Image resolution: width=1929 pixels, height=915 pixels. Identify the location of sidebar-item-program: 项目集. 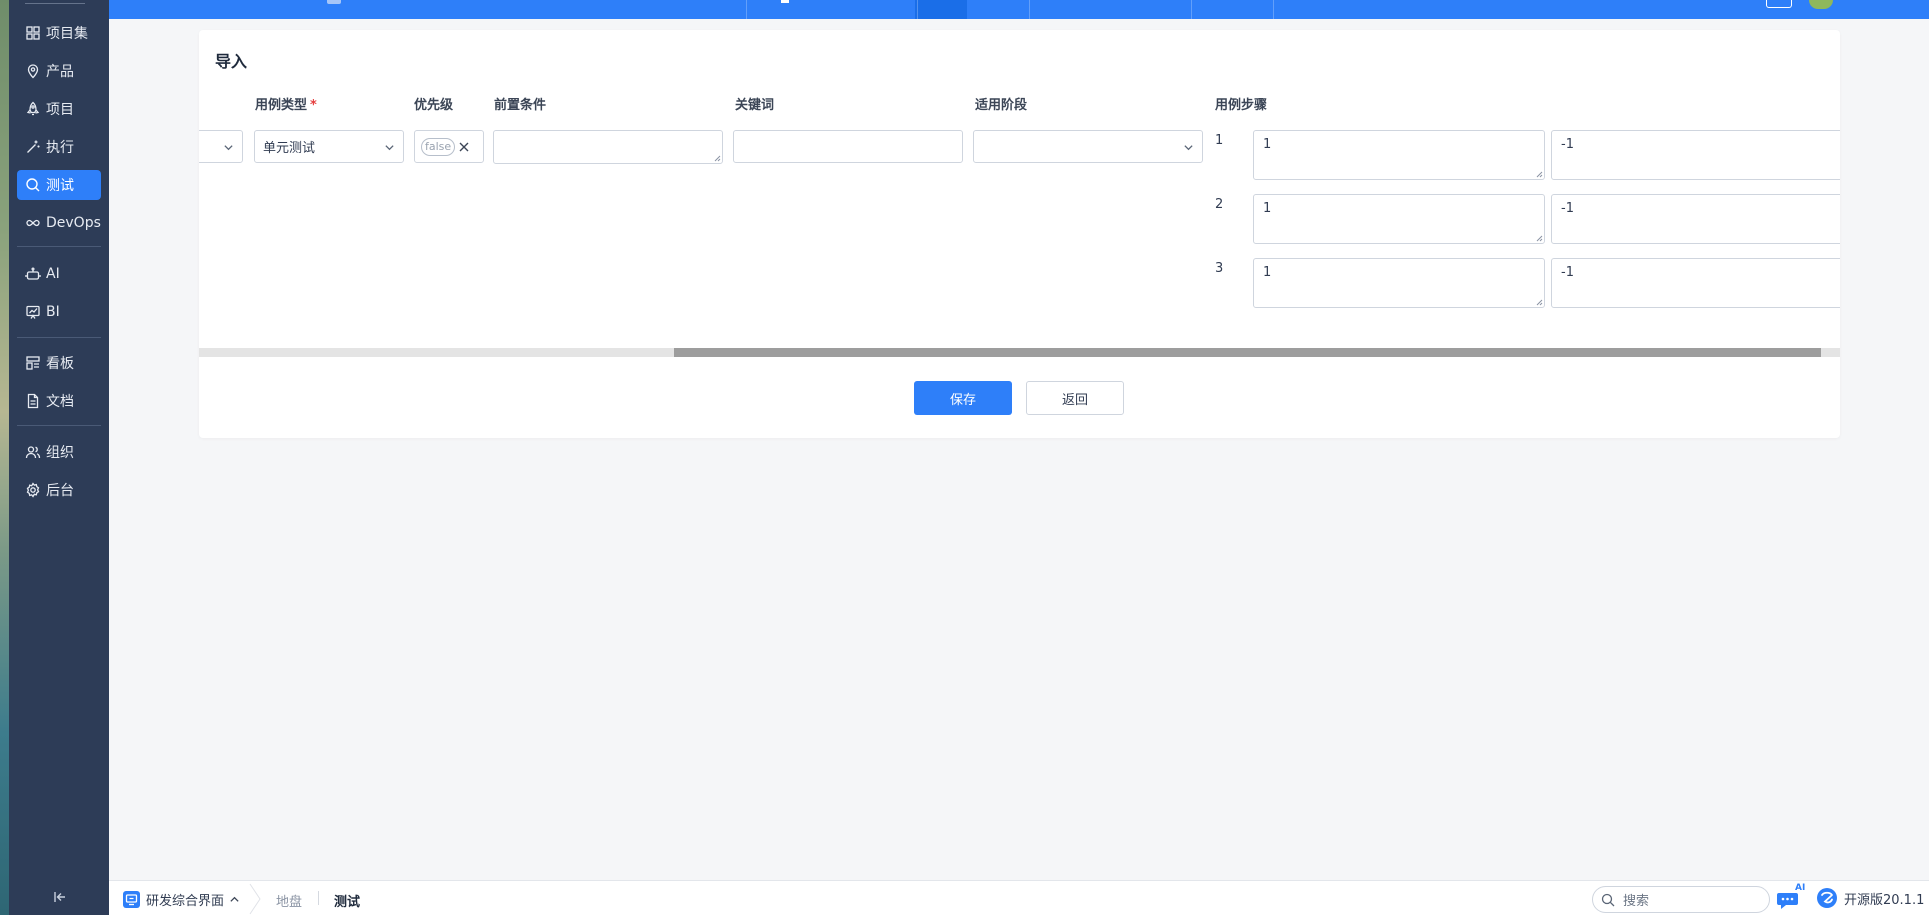
(59, 33).